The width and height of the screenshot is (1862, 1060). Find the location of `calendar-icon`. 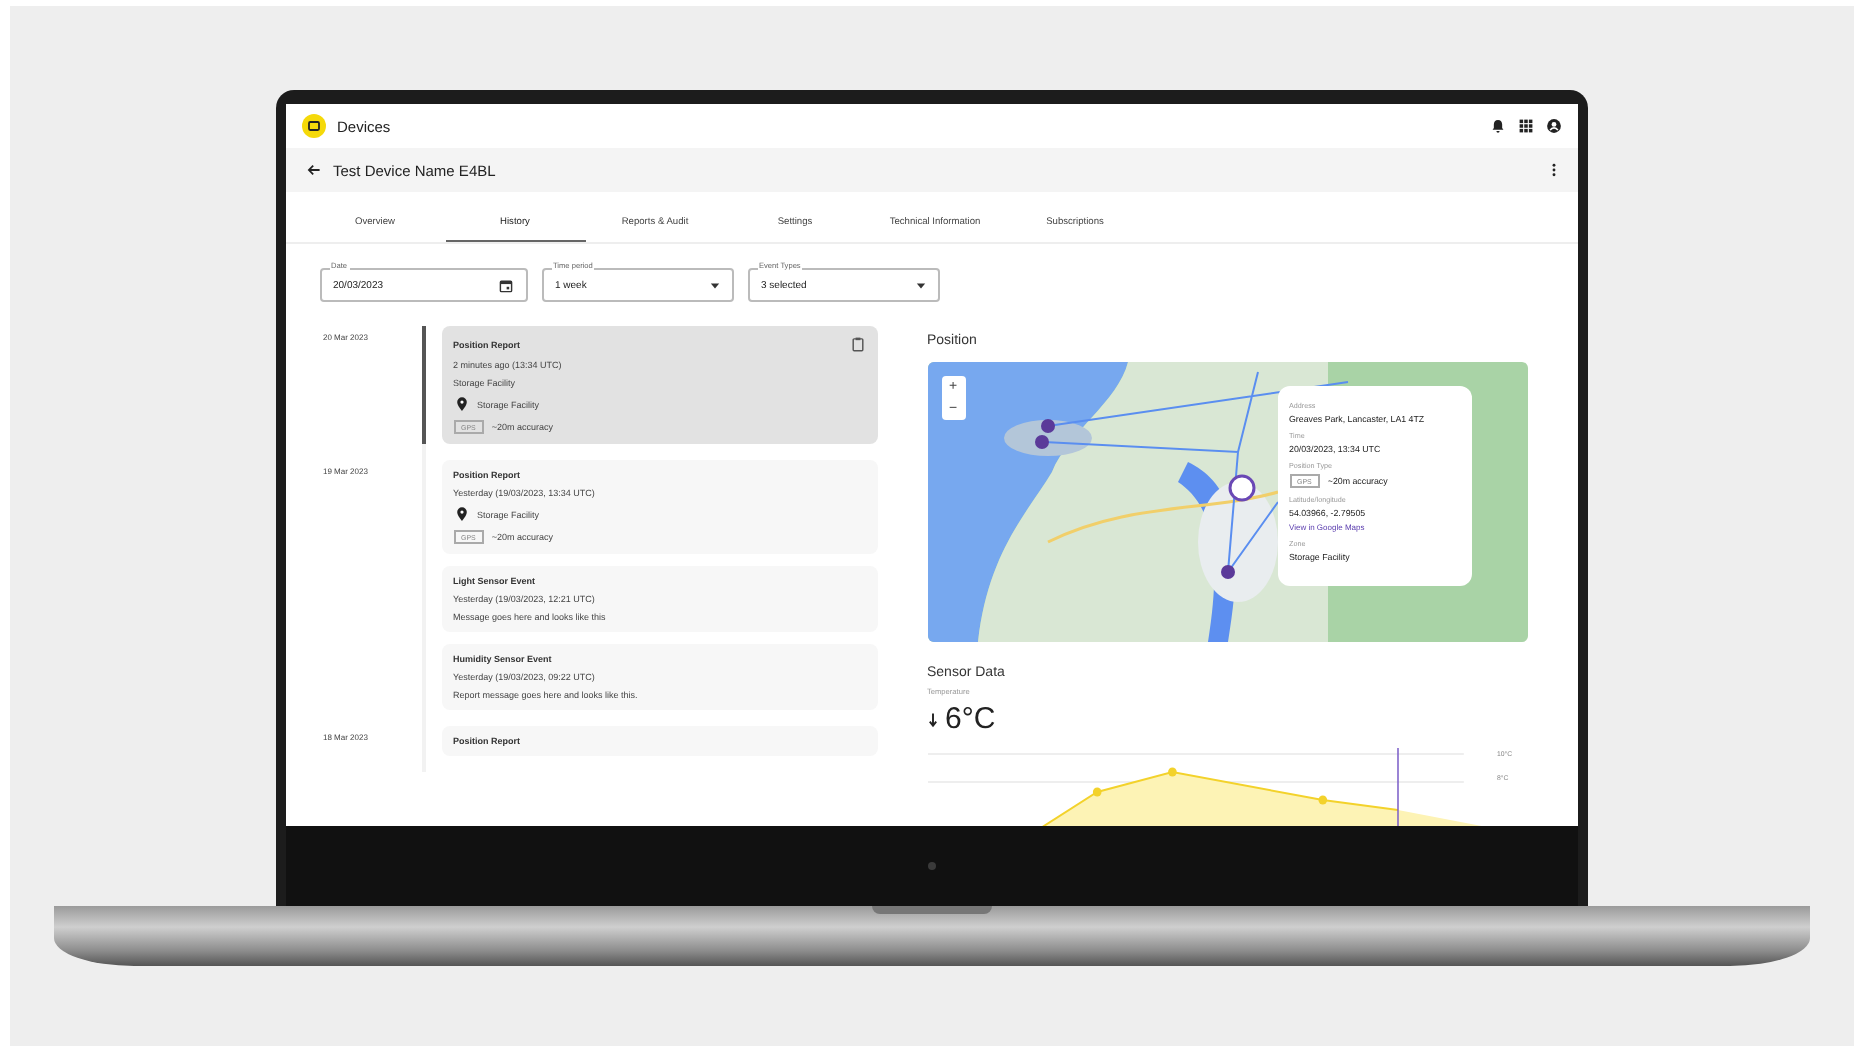

calendar-icon is located at coordinates (505, 285).